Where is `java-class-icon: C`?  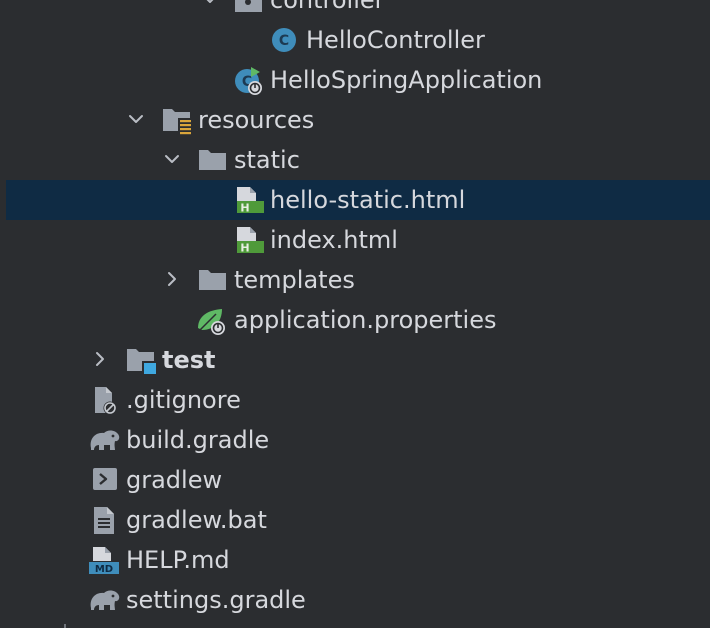
java-class-icon: C is located at coordinates (285, 40).